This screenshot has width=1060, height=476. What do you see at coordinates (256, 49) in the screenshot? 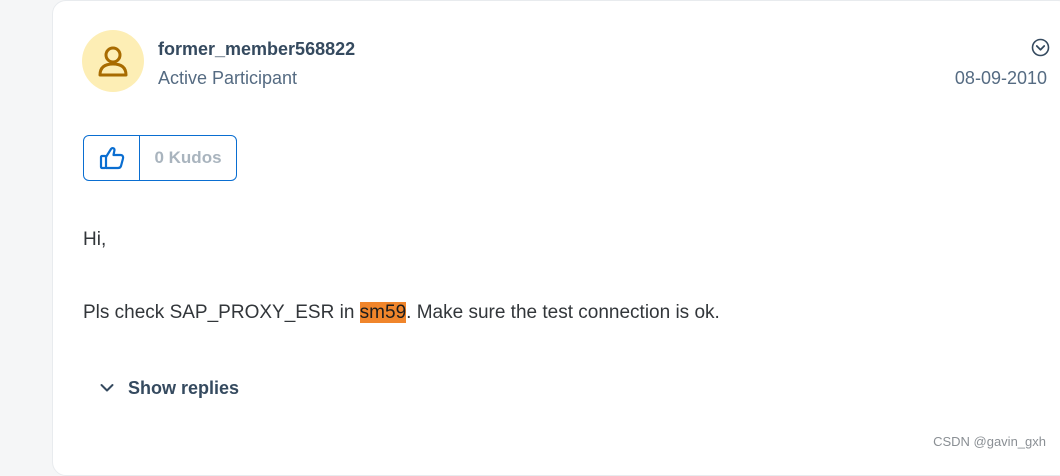
I see `author-name: former_member568822` at bounding box center [256, 49].